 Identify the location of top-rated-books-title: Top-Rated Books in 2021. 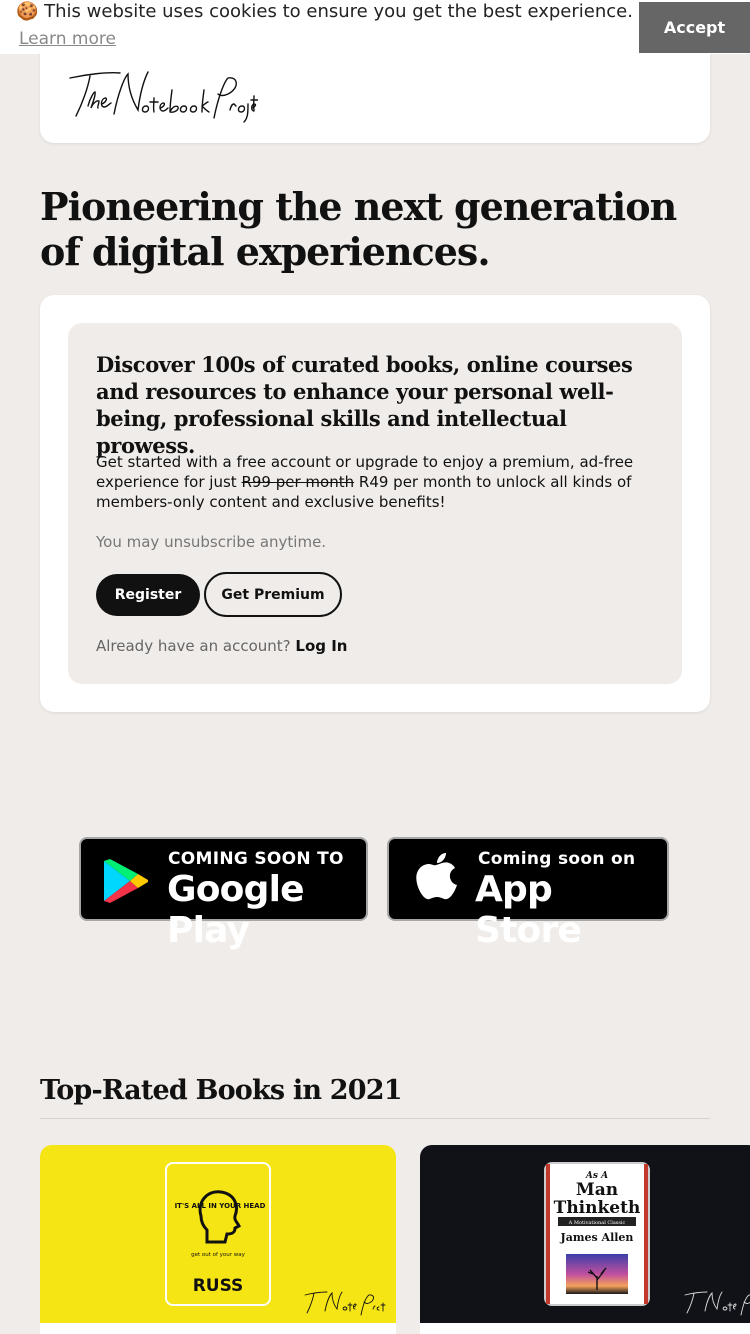
(221, 1090).